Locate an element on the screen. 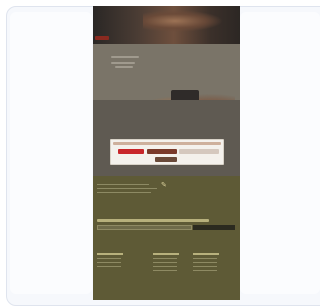 The image size is (320, 306). hero-image is located at coordinates (183, 21).